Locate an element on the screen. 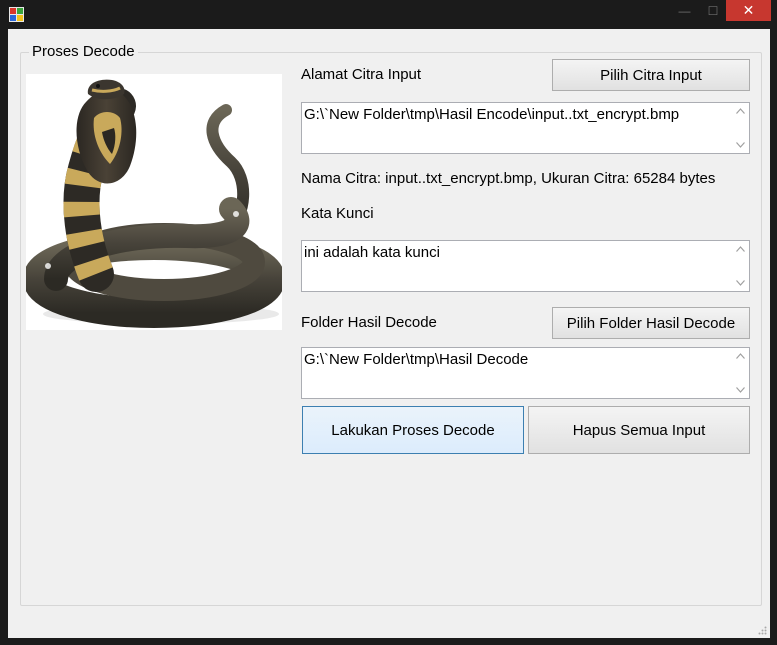  output-path-scrollbar is located at coordinates (740, 373).